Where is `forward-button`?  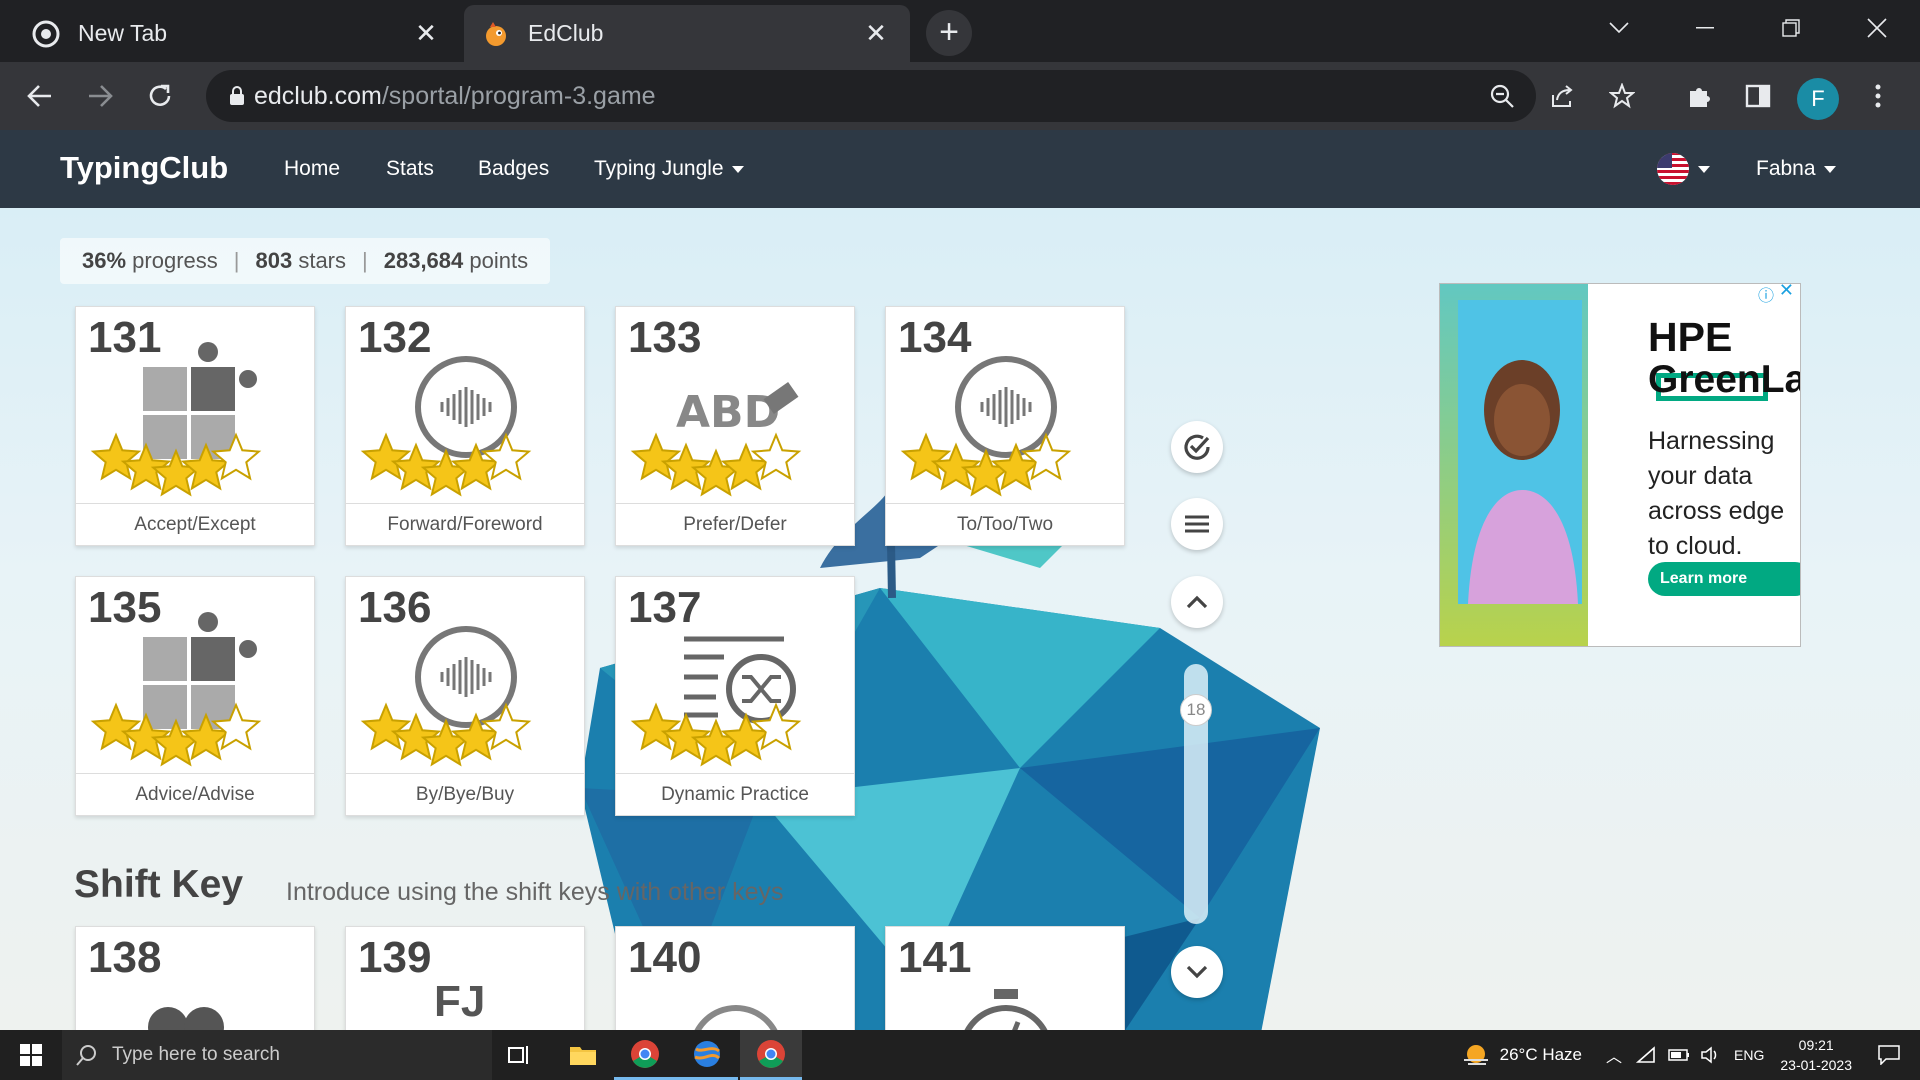
forward-button is located at coordinates (100, 96).